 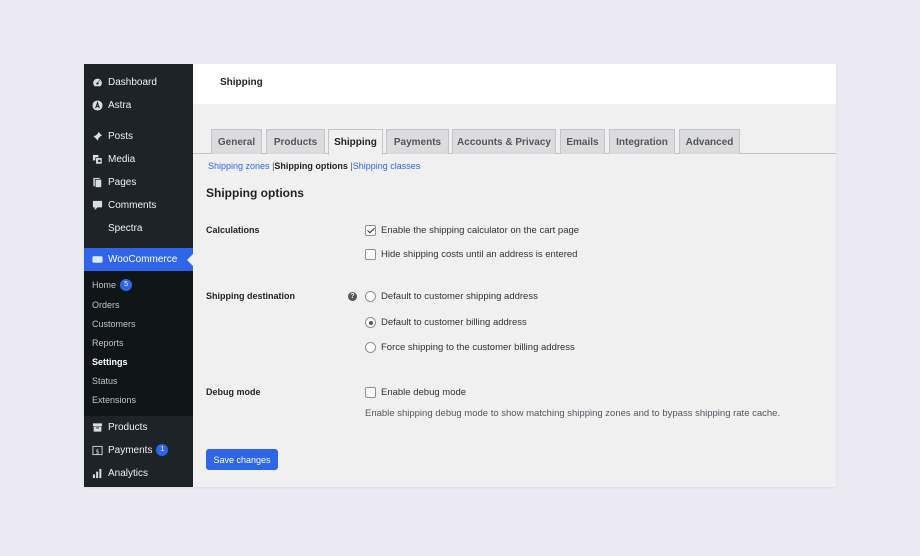 What do you see at coordinates (138, 136) in the screenshot?
I see `sidebar-item-posts: Posts` at bounding box center [138, 136].